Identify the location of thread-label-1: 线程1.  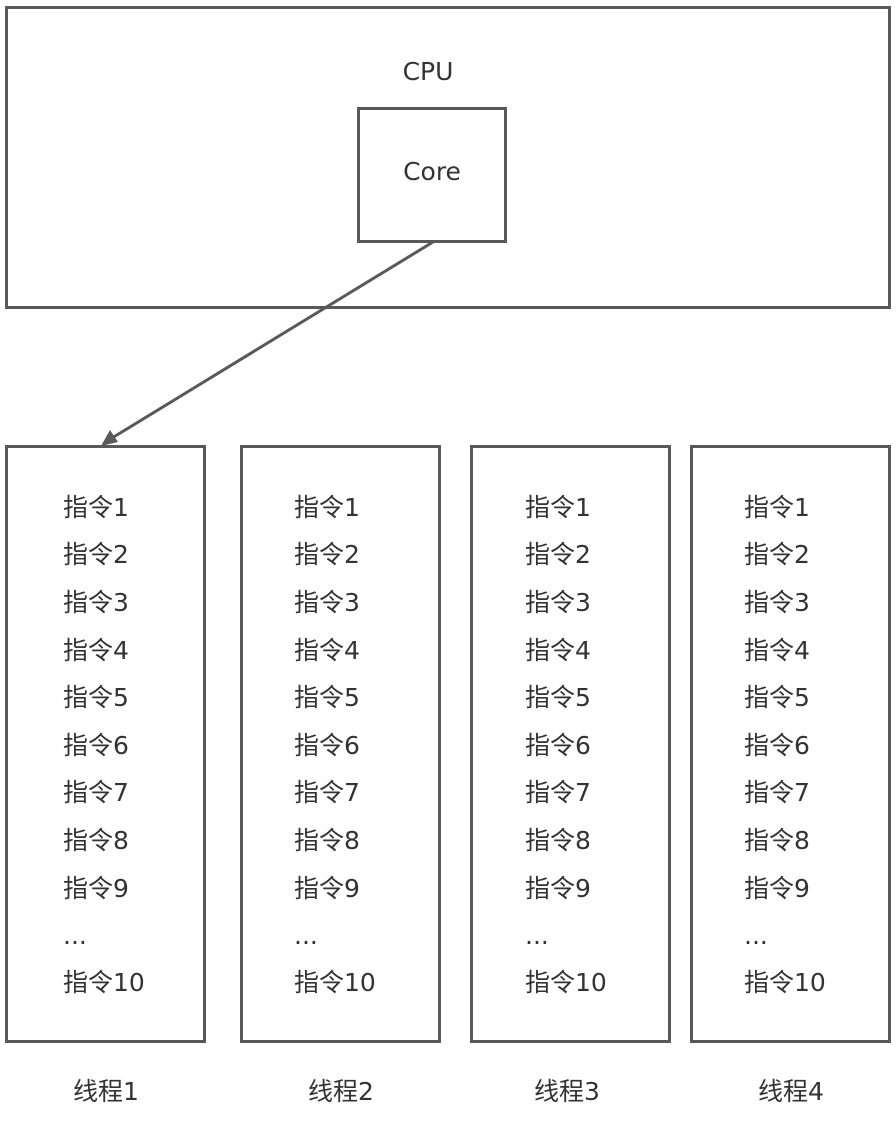
(106, 1091).